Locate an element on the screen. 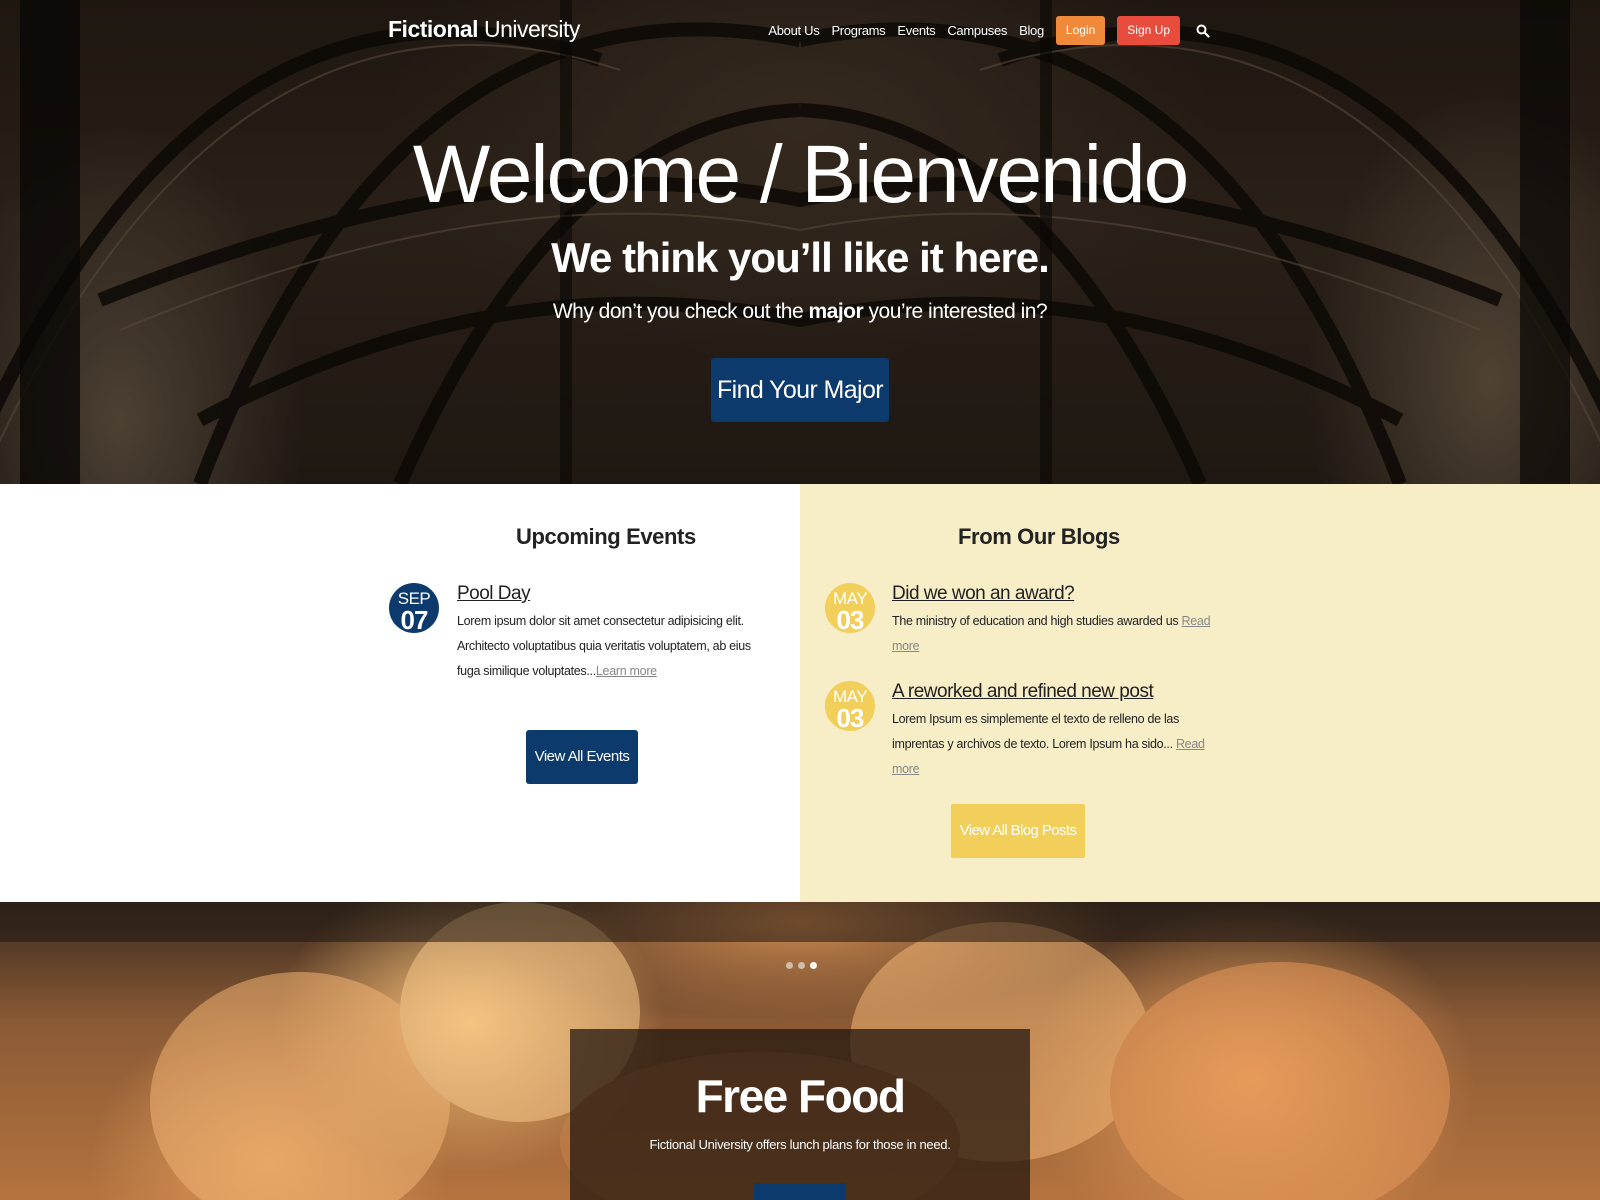  signup-button: Sign Up is located at coordinates (1148, 30).